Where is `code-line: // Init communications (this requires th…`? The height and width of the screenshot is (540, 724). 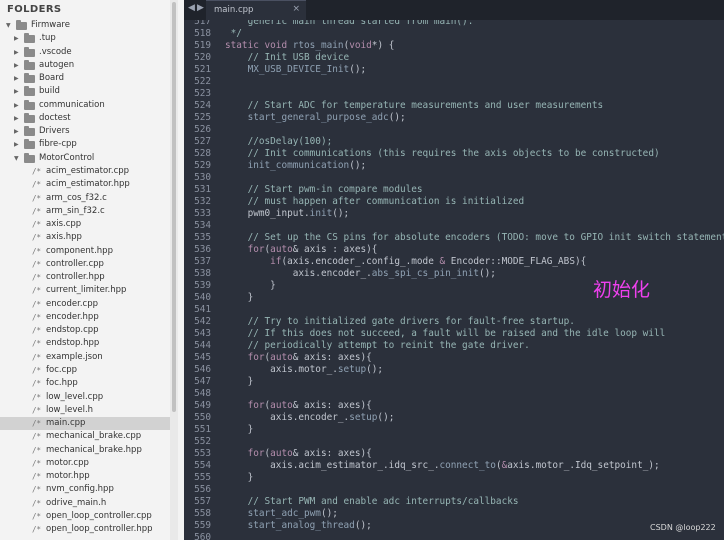
code-line: // Init communications (this requires th… is located at coordinates (442, 154).